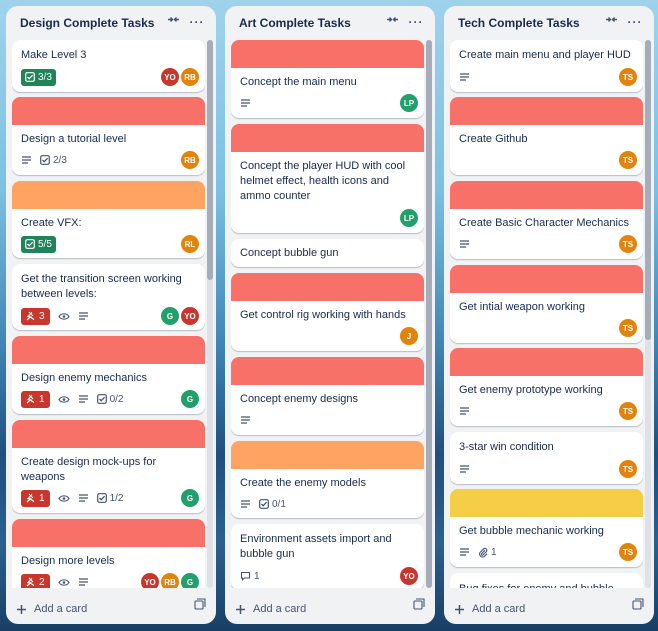  Describe the element at coordinates (544, 223) in the screenshot. I see `card-title: Create Basic Character Mechanics` at that location.